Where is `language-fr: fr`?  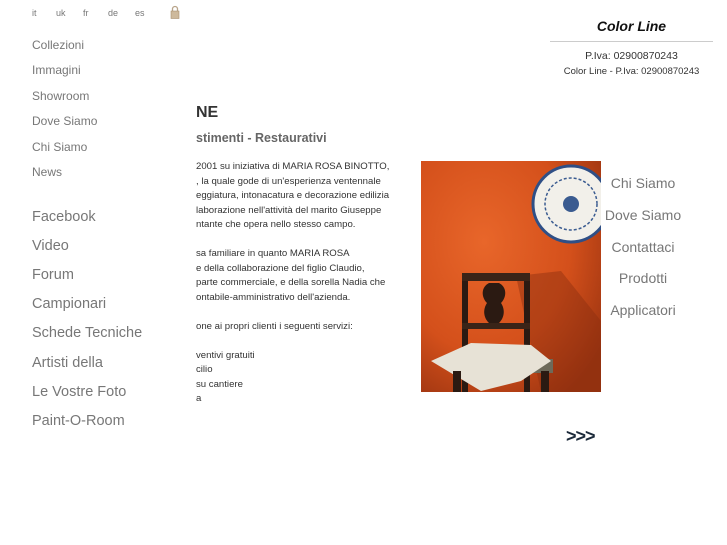 language-fr: fr is located at coordinates (86, 13).